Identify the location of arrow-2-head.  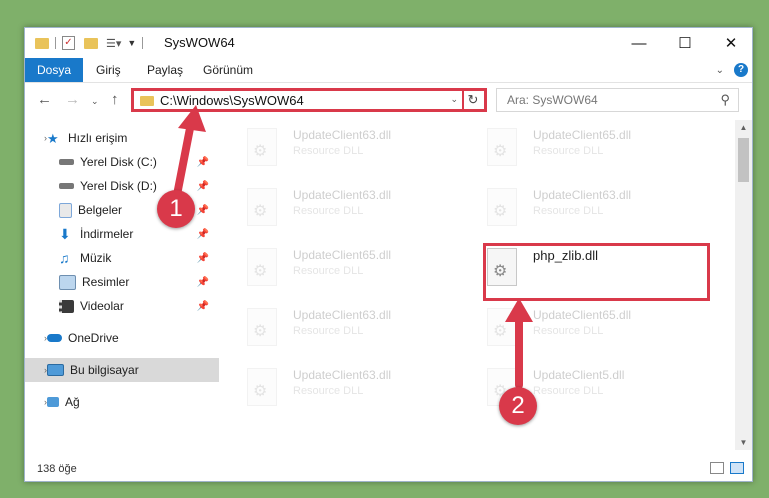
(519, 310).